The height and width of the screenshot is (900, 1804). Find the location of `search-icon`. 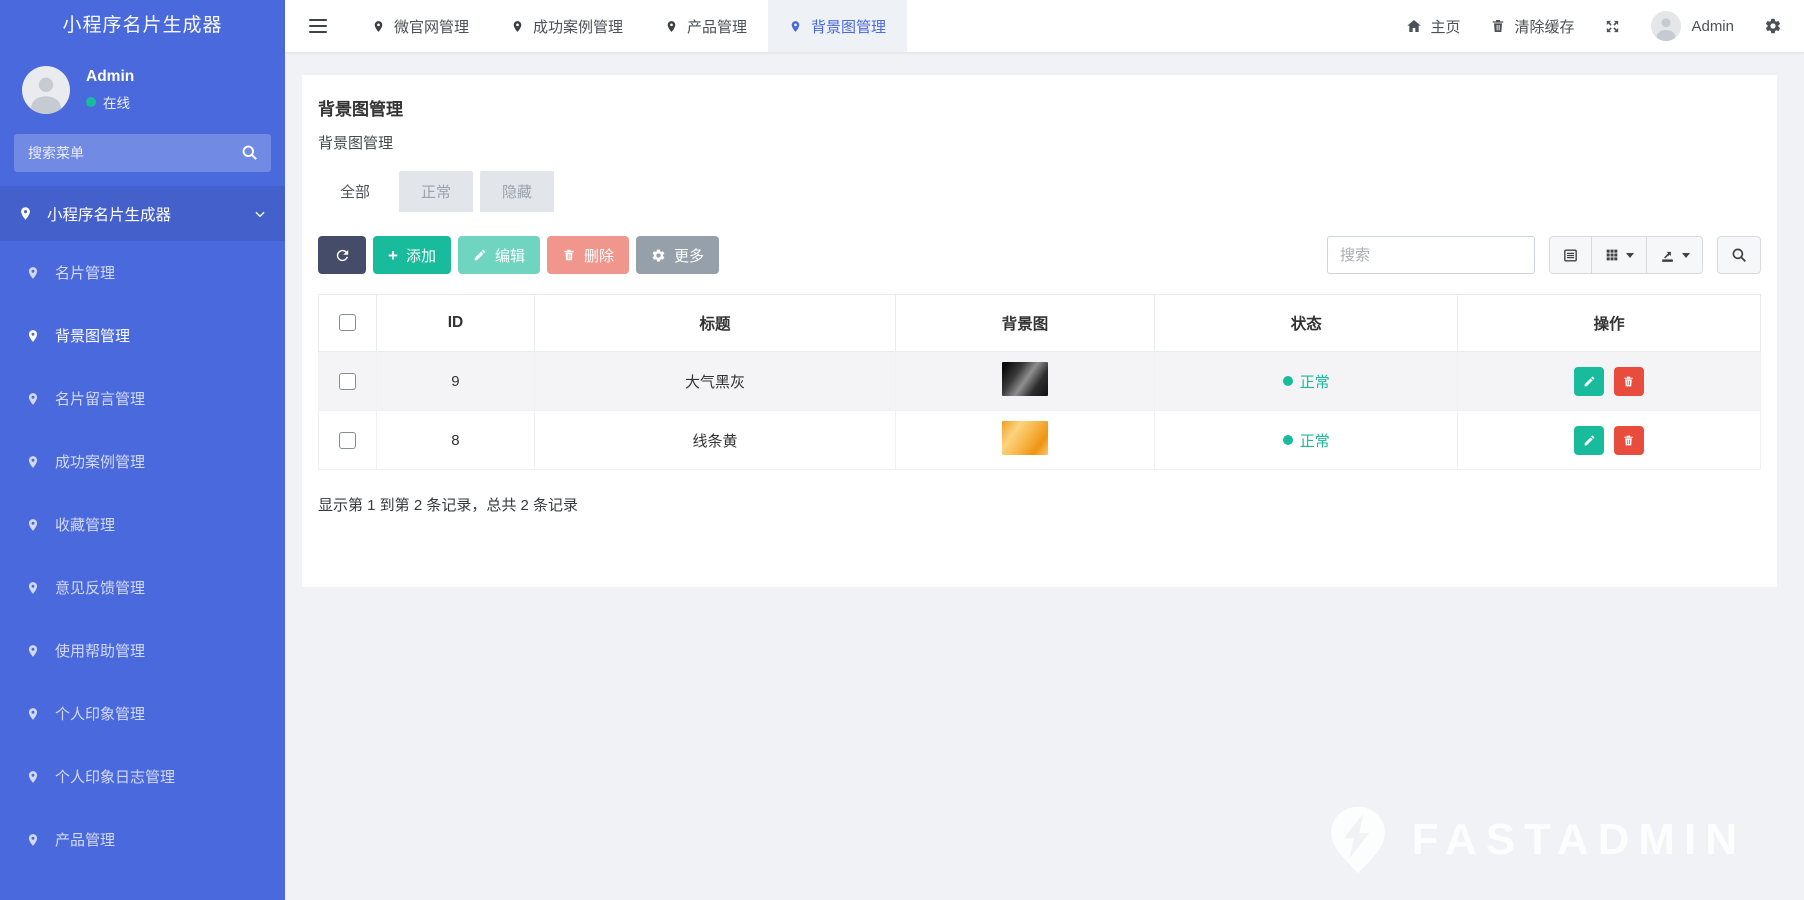

search-icon is located at coordinates (249, 152).